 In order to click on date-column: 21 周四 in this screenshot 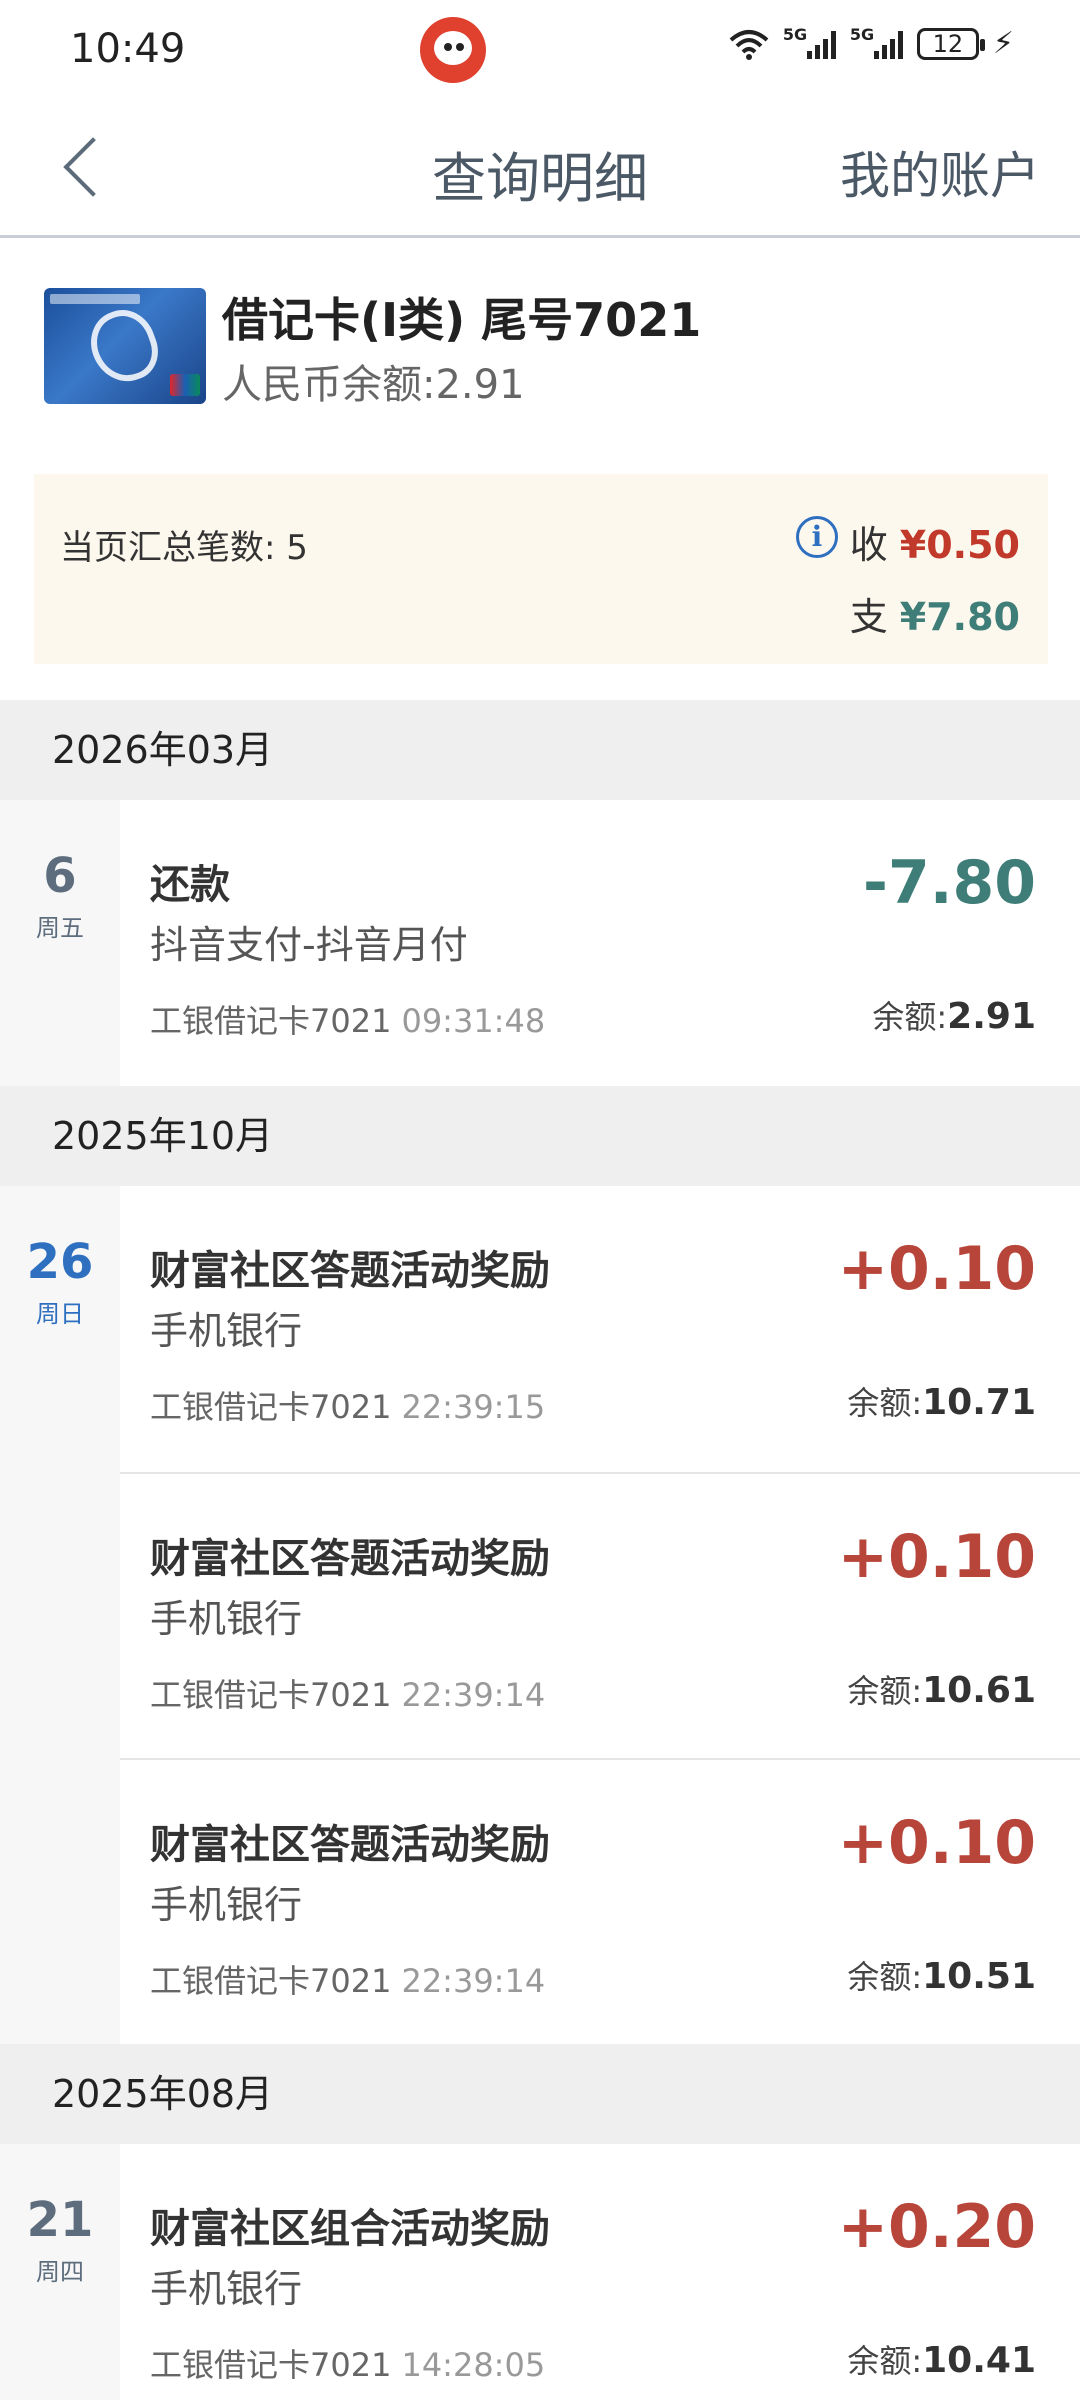, I will do `click(60, 2272)`.